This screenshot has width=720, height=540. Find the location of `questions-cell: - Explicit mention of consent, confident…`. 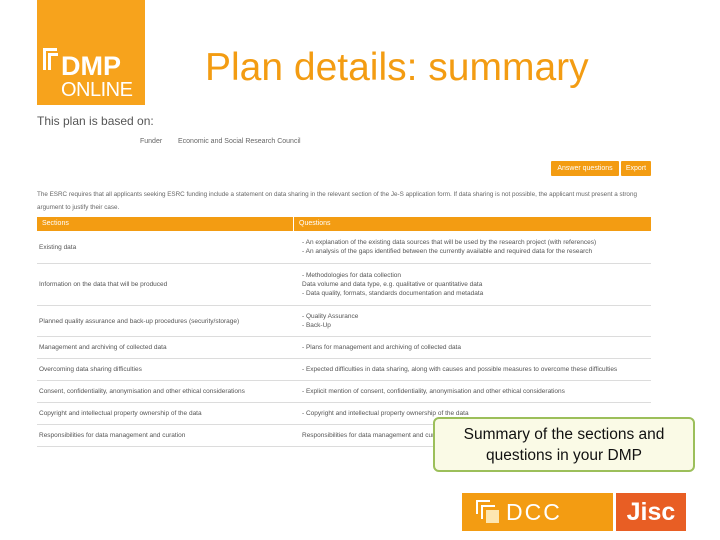

questions-cell: - Explicit mention of consent, confident… is located at coordinates (472, 391).